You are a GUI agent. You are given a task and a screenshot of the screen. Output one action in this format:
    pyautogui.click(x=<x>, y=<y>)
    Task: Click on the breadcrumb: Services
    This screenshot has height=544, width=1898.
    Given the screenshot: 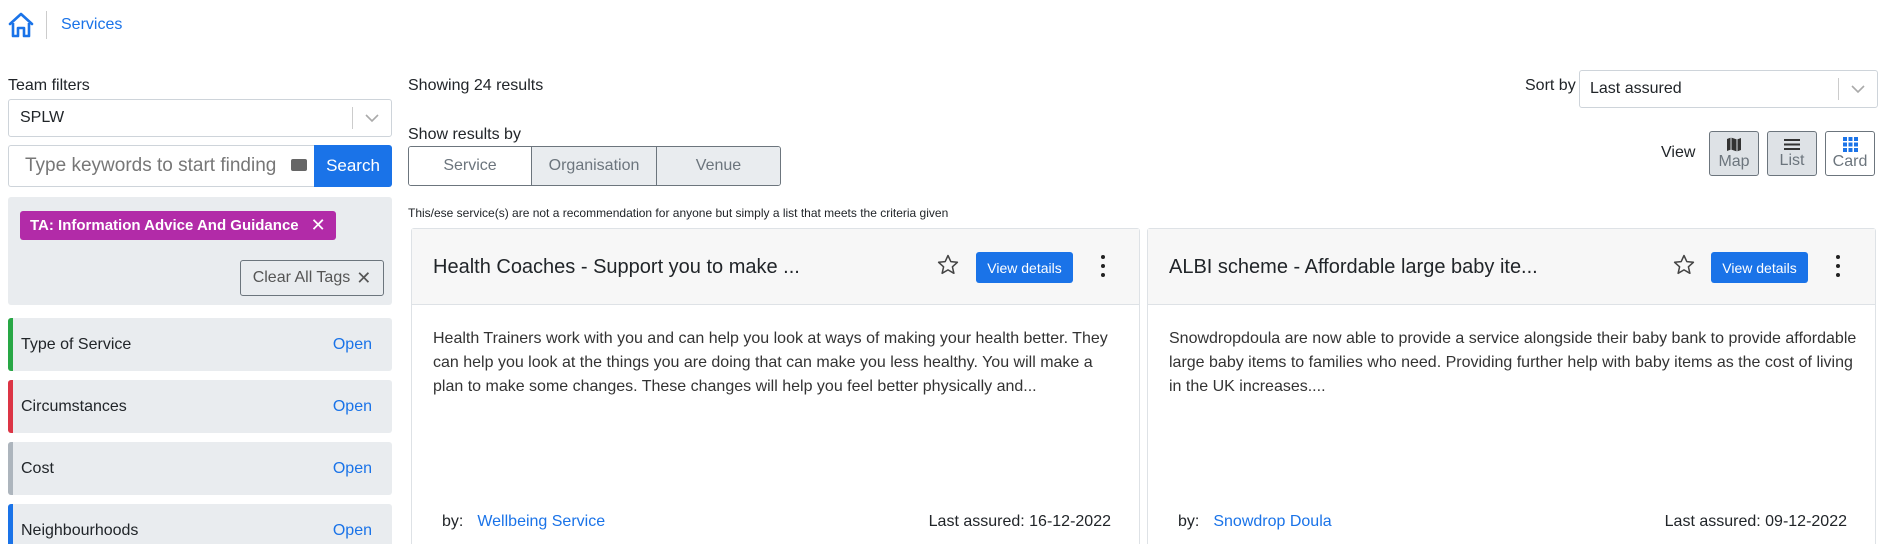 What is the action you would take?
    pyautogui.click(x=64, y=25)
    